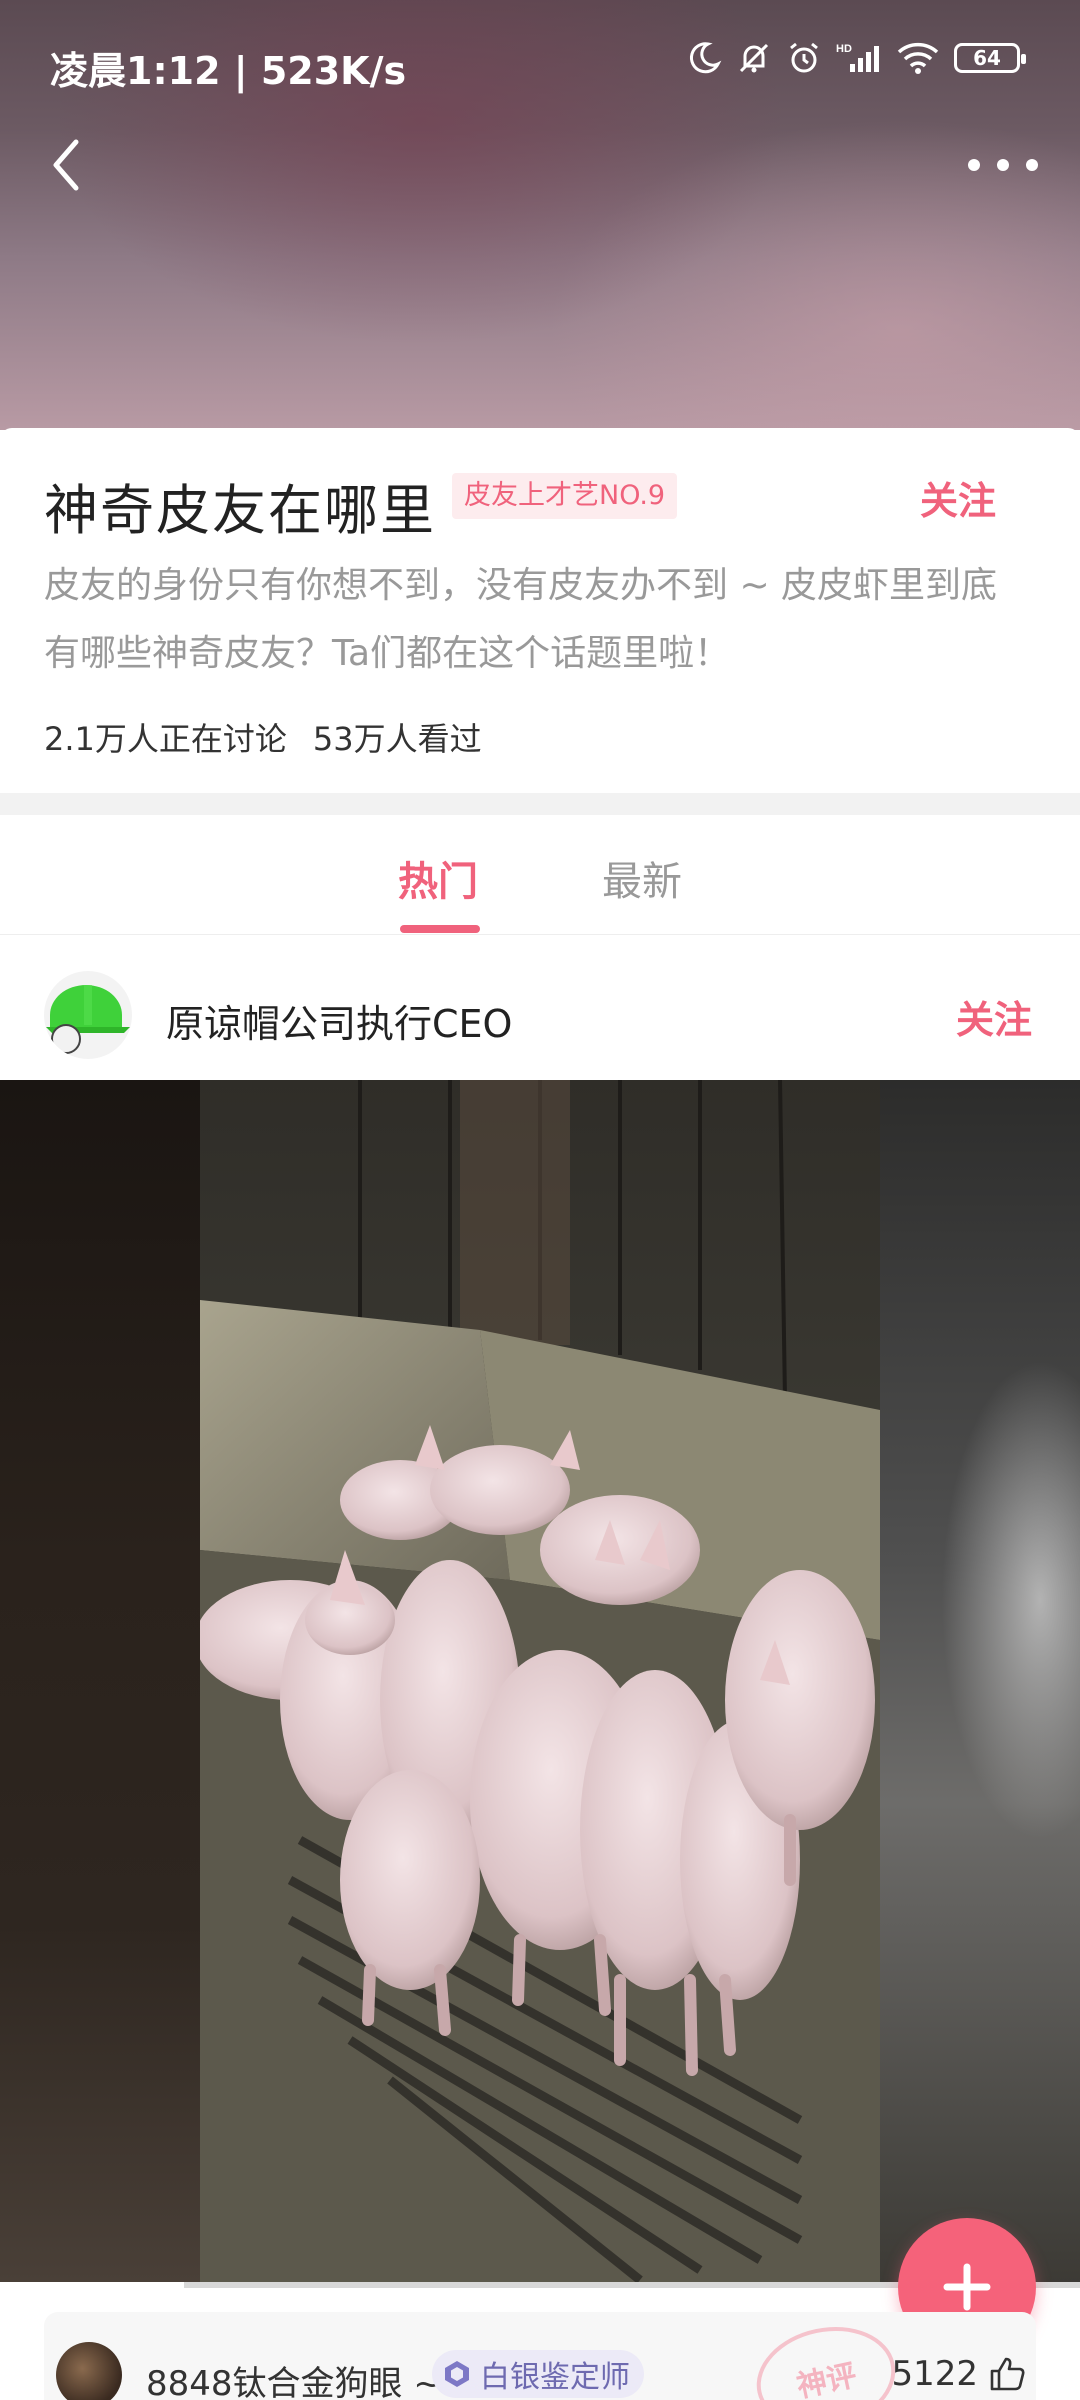  What do you see at coordinates (918, 58) in the screenshot?
I see `wifi-icon` at bounding box center [918, 58].